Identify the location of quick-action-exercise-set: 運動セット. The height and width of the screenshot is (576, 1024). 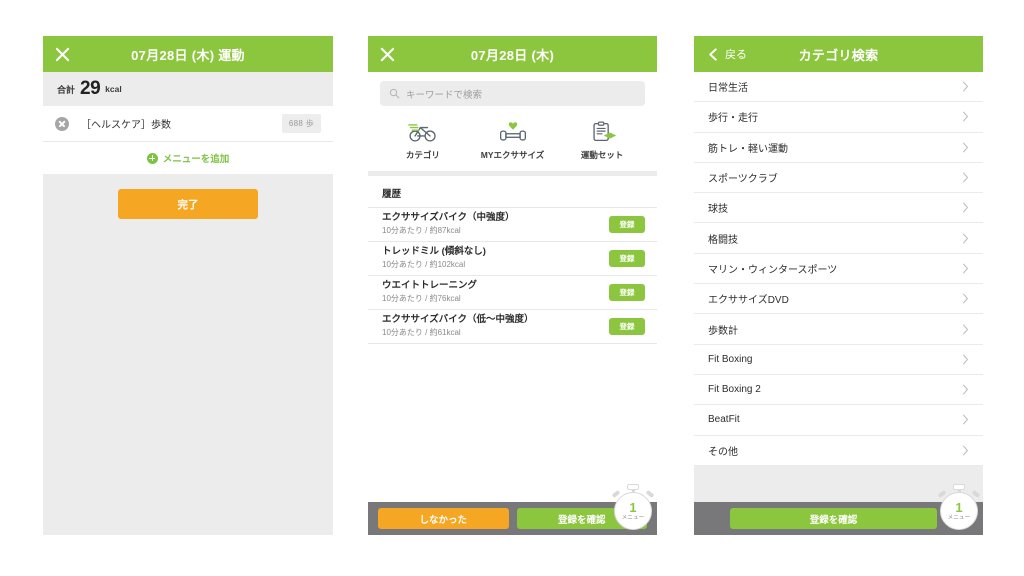
(602, 139).